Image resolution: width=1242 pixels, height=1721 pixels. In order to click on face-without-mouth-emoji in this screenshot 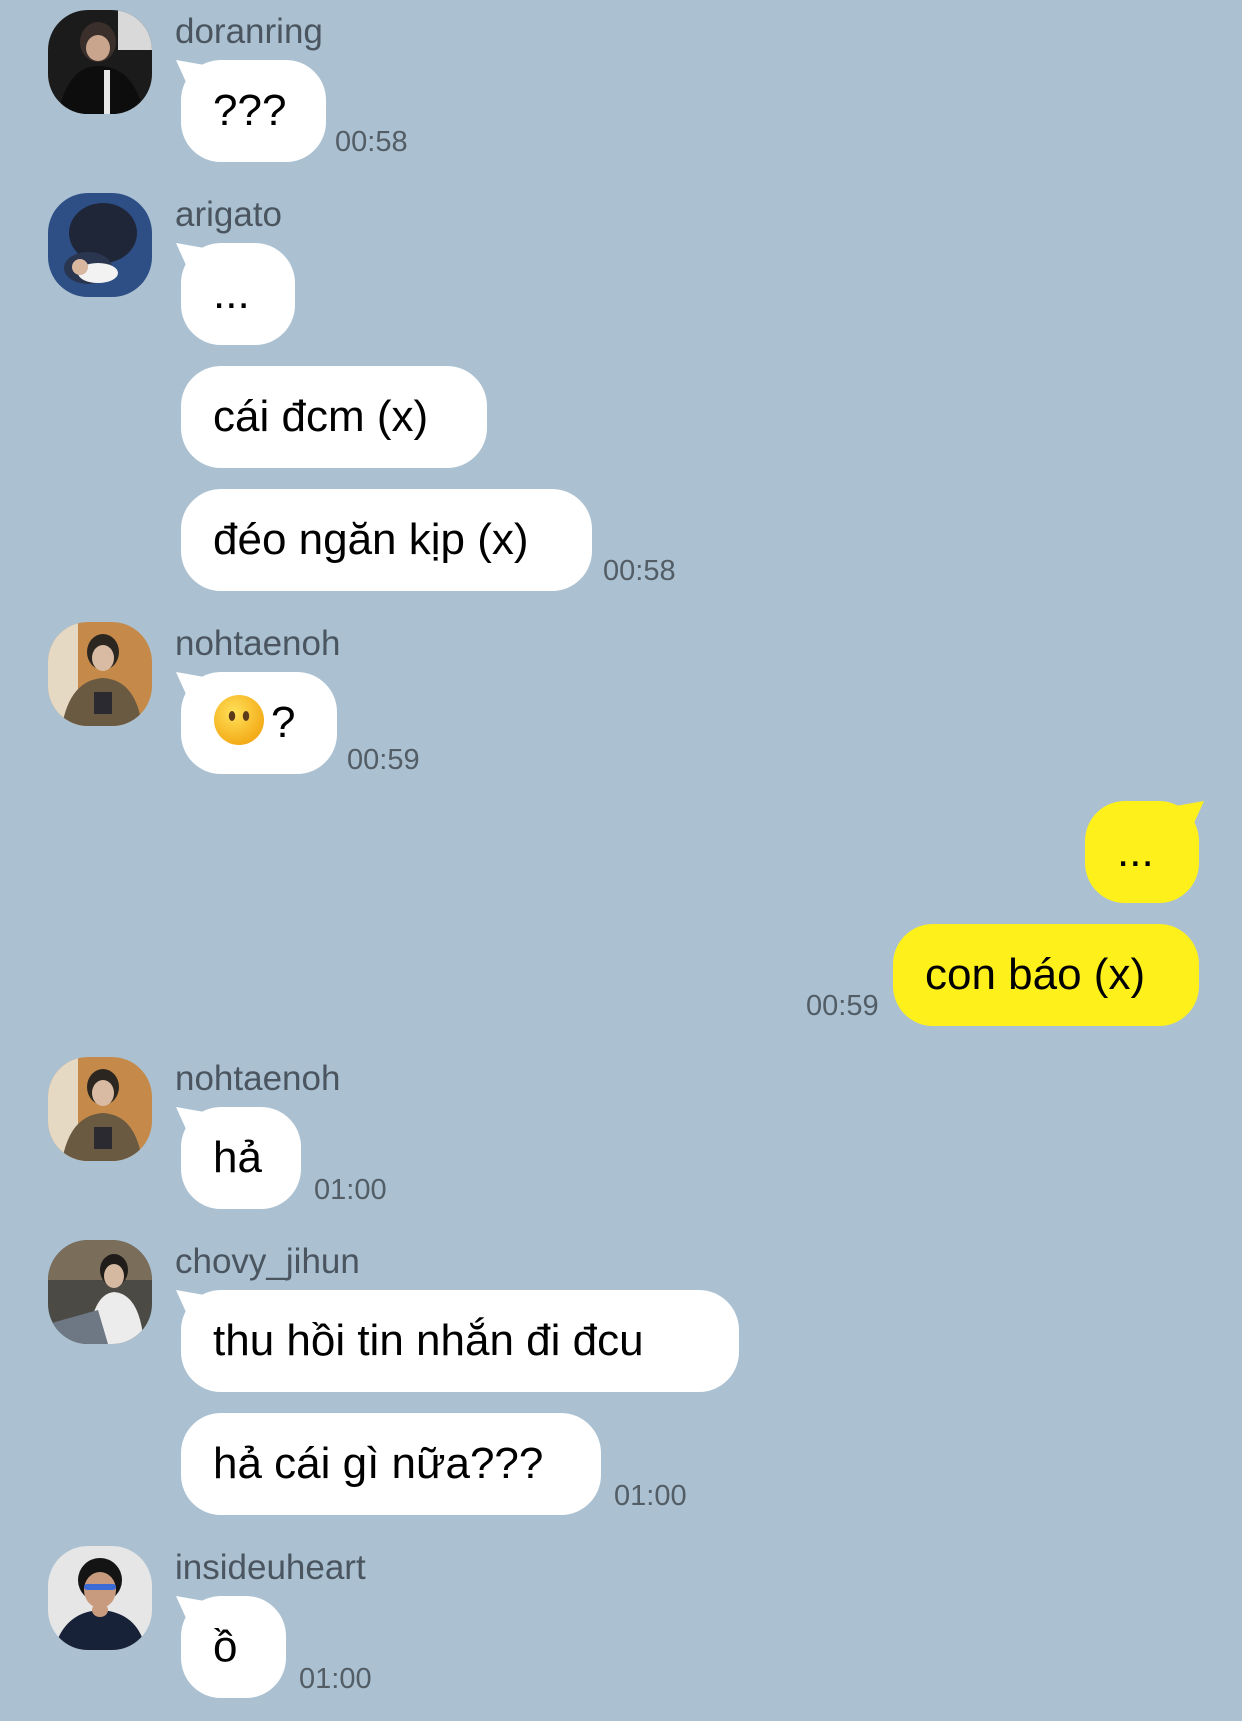, I will do `click(239, 720)`.